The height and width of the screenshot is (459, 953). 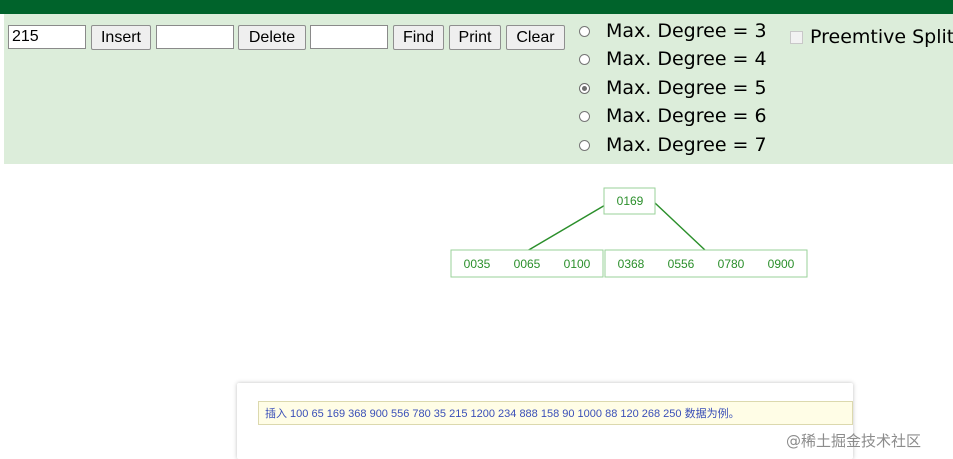 I want to click on tree-key: 0780, so click(x=731, y=264).